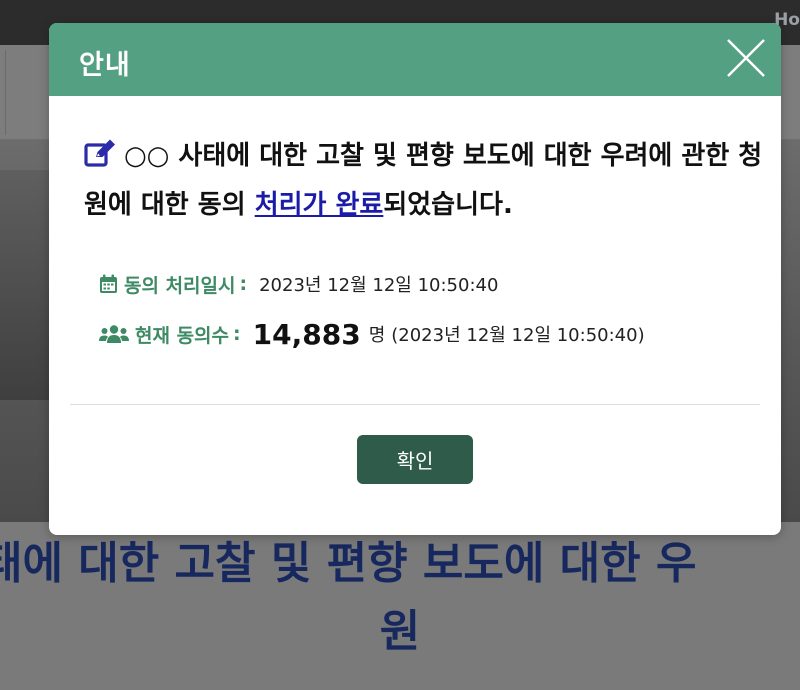  Describe the element at coordinates (319, 205) in the screenshot. I see `completion-link: 처리가 완료` at that location.